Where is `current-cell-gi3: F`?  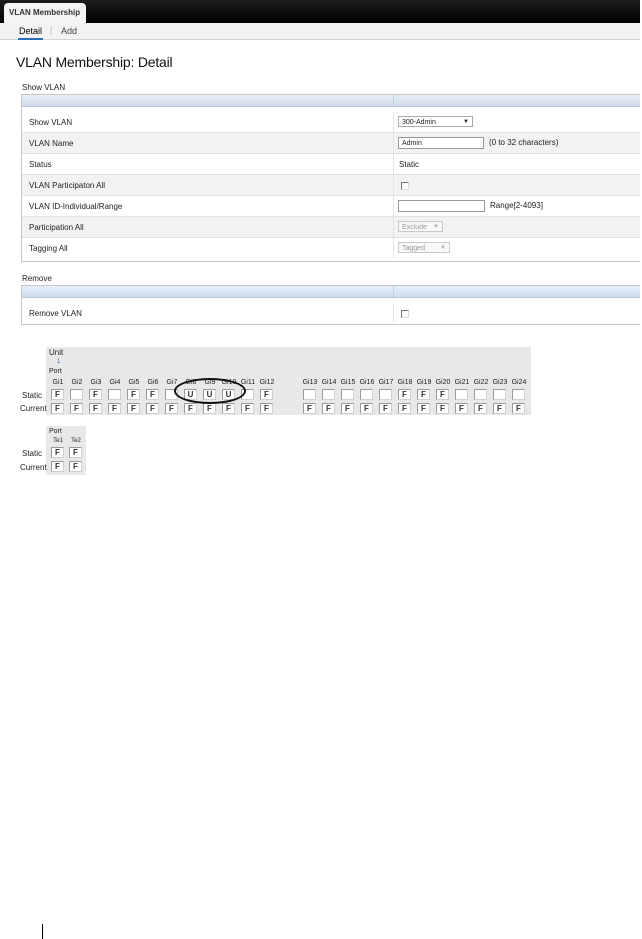
current-cell-gi3: F is located at coordinates (95, 408).